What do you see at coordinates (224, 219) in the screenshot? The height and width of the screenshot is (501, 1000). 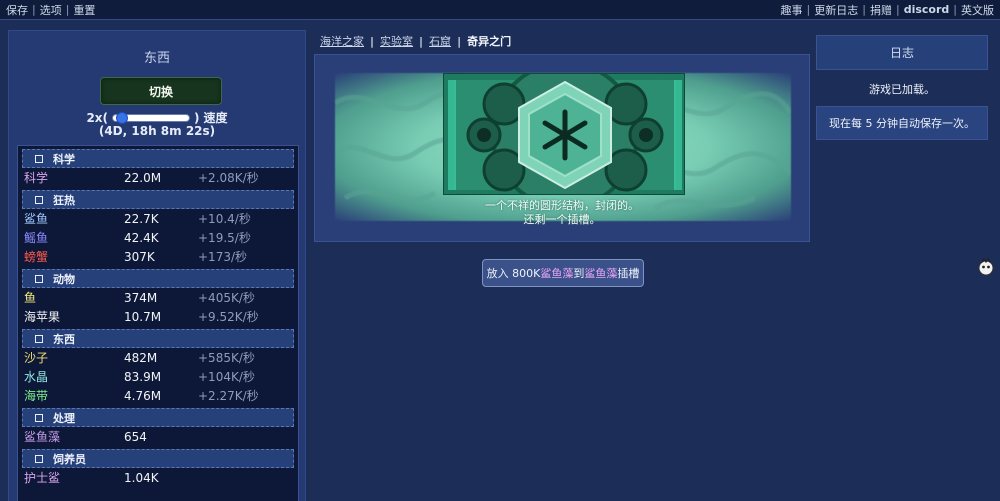 I see `resource-rate: +10.4/秒` at bounding box center [224, 219].